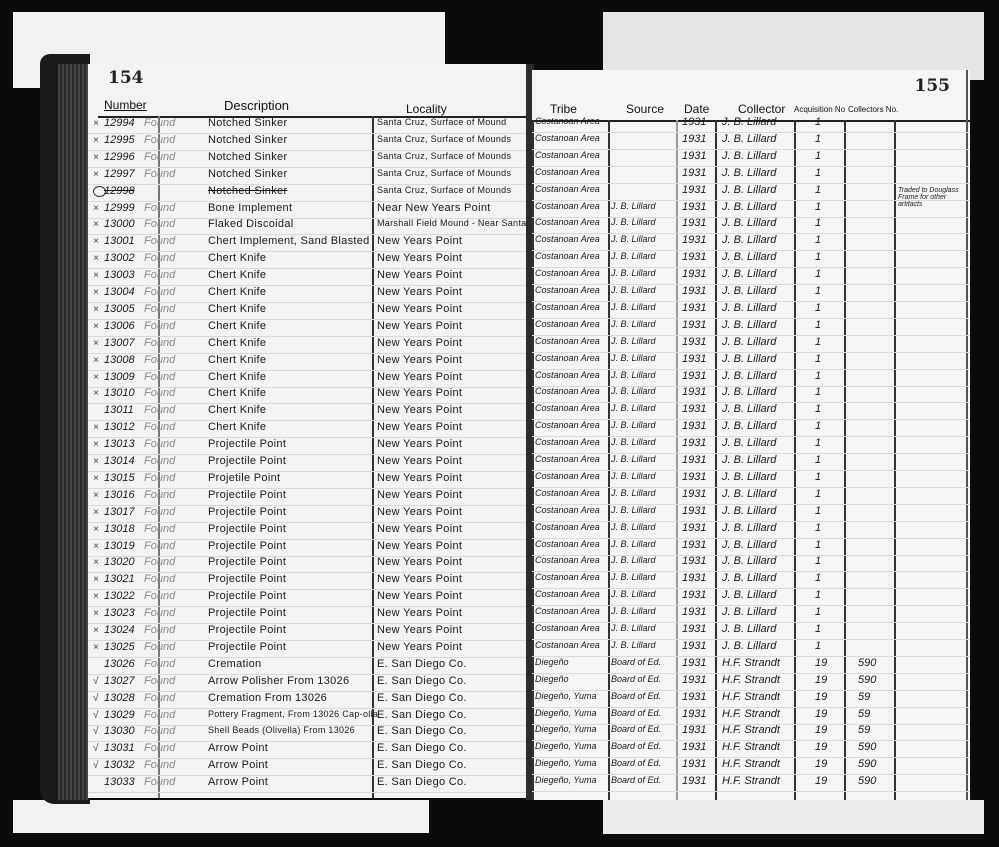  Describe the element at coordinates (636, 678) in the screenshot. I see `item-source: Board of Ed.` at that location.